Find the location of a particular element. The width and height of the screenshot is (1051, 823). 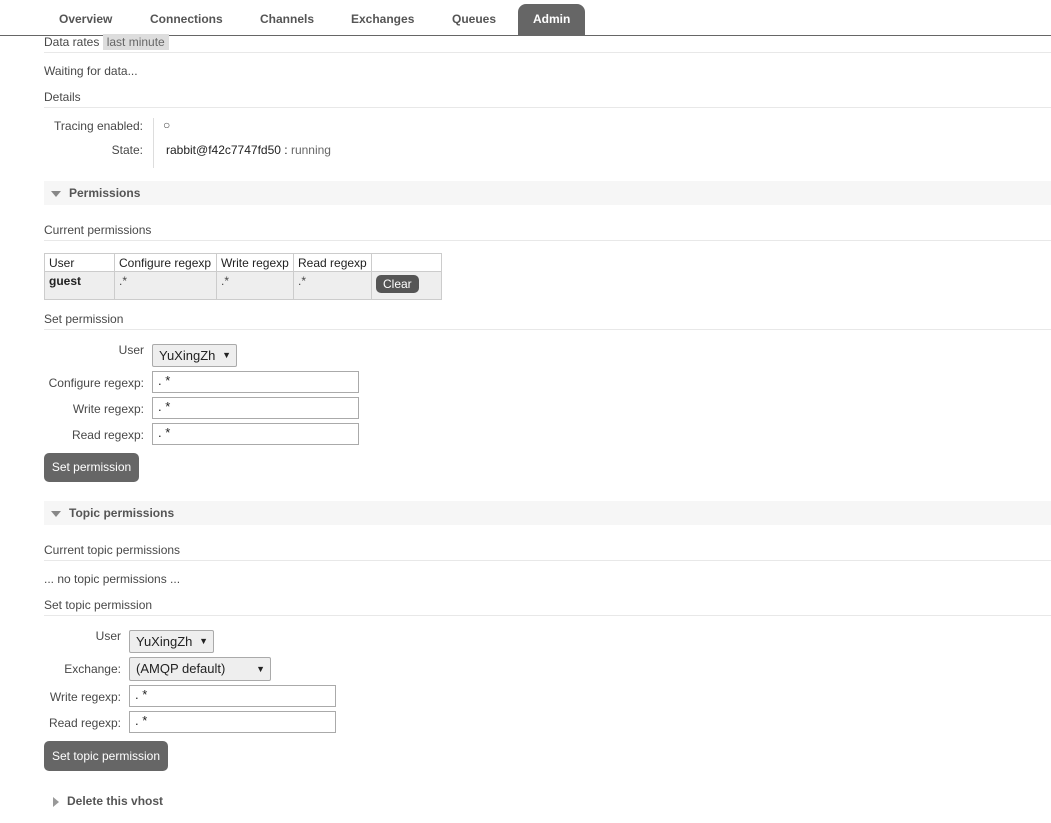

tab-exchanges: Exchanges is located at coordinates (382, 19).